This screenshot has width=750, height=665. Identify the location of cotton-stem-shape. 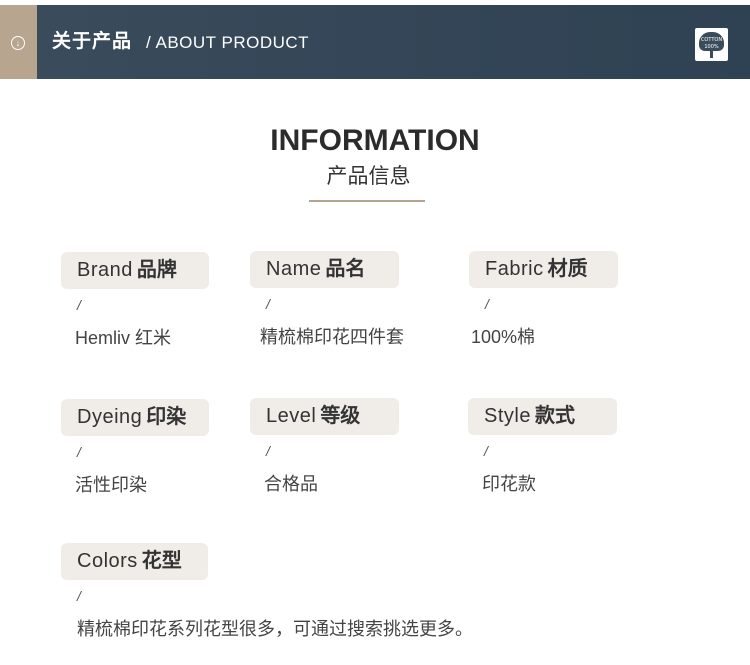
(711, 53).